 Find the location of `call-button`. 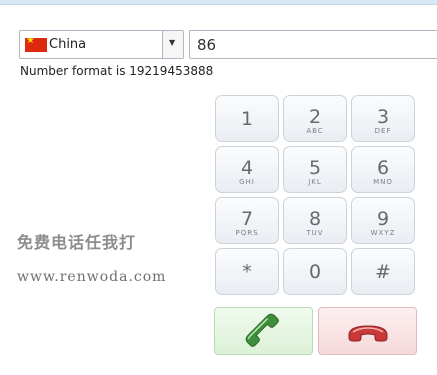

call-button is located at coordinates (263, 331).